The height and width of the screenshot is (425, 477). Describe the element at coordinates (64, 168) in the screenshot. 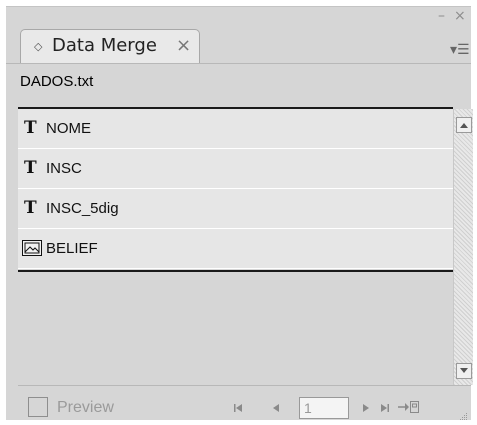

I see `field-label: INSC` at that location.